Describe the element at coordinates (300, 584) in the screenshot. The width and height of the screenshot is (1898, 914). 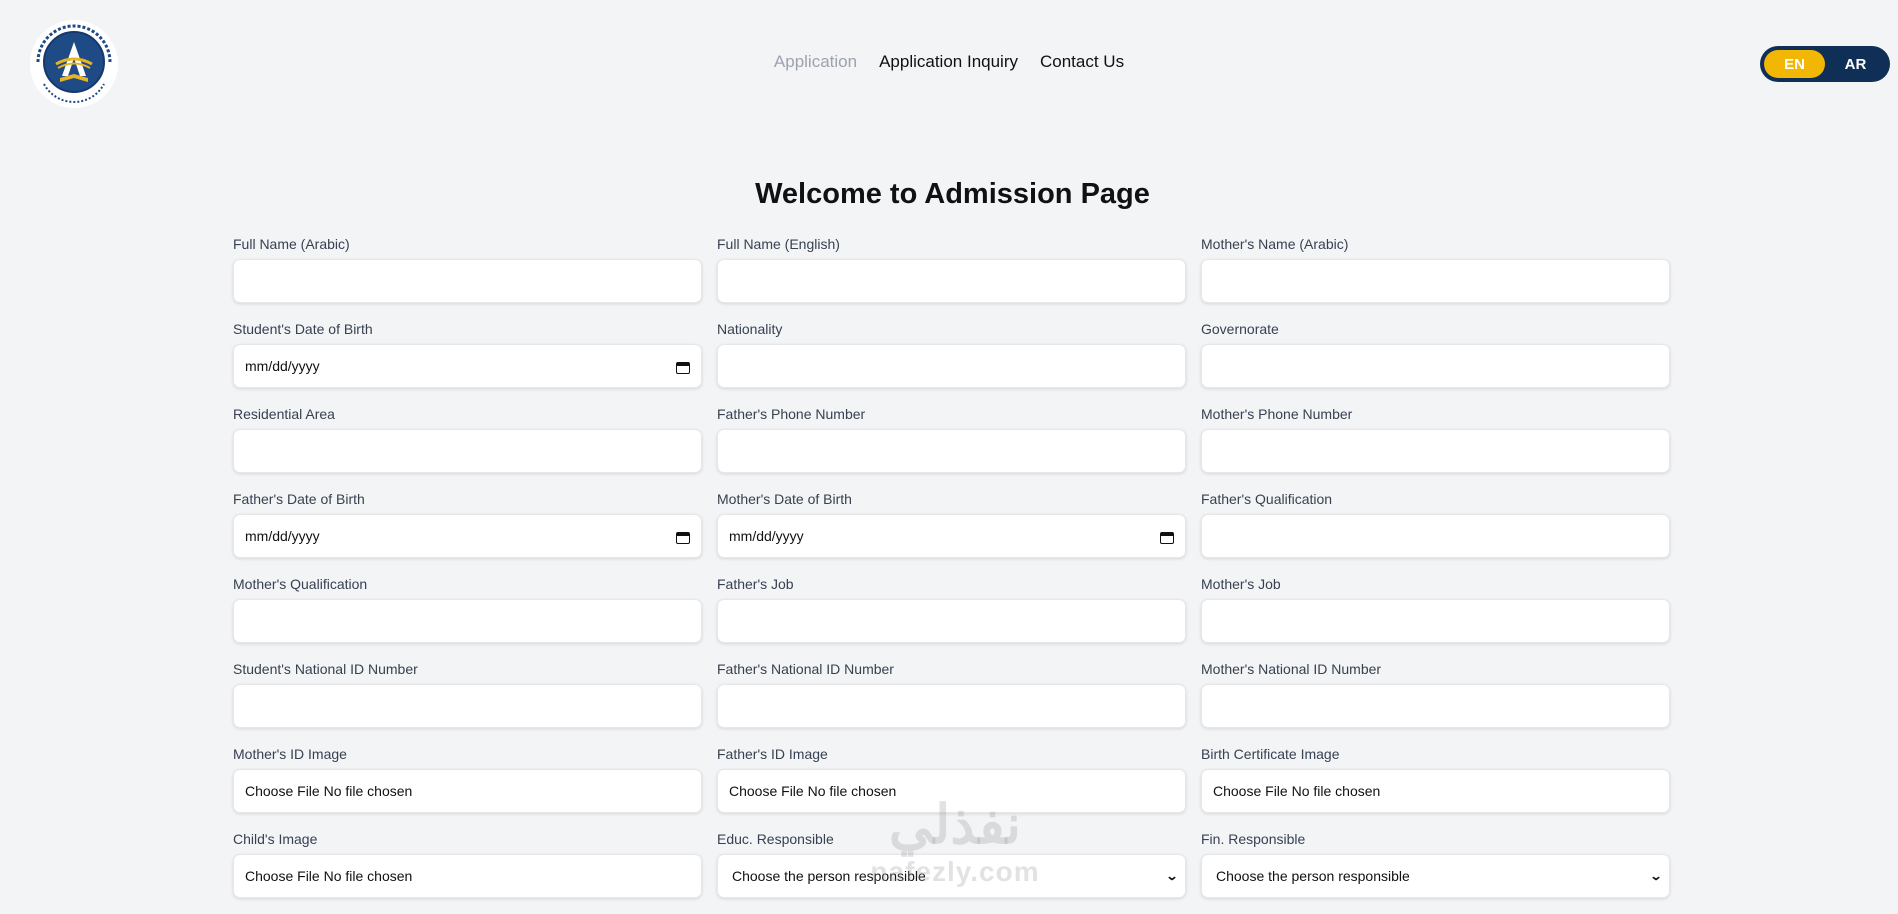
I see `field-label: Mother's Qualification` at that location.